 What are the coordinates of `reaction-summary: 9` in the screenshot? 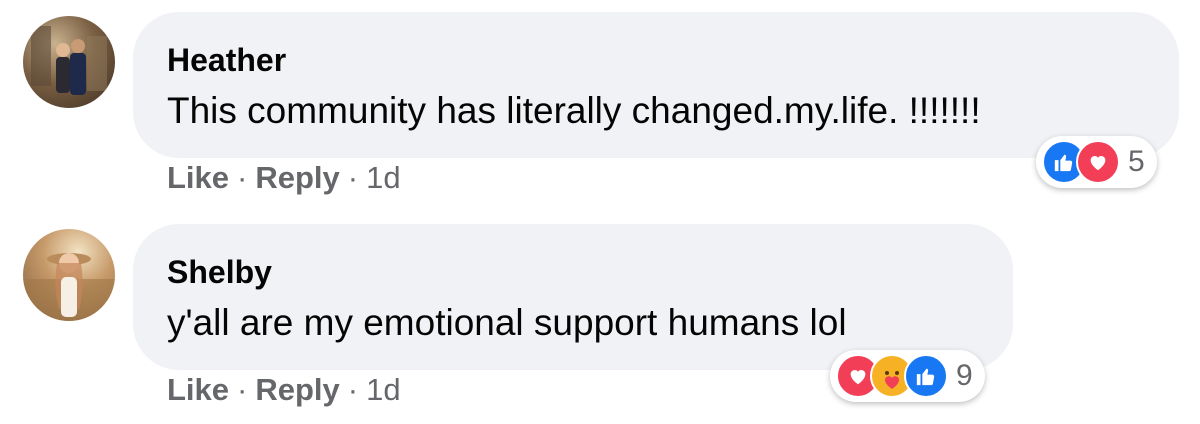 It's located at (907, 376).